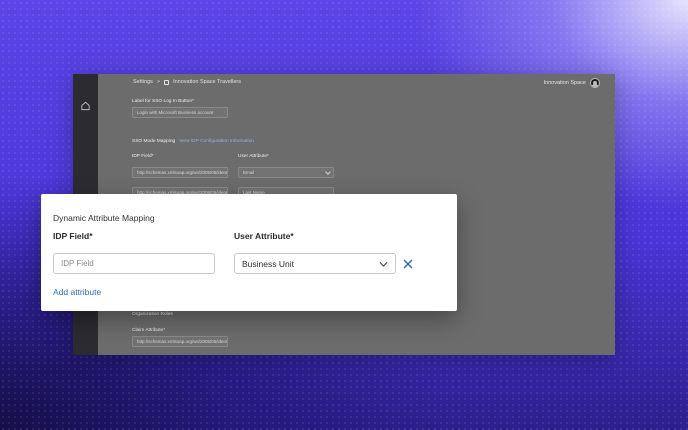 The height and width of the screenshot is (430, 688). I want to click on idp-field-label: IDP Field*, so click(73, 236).